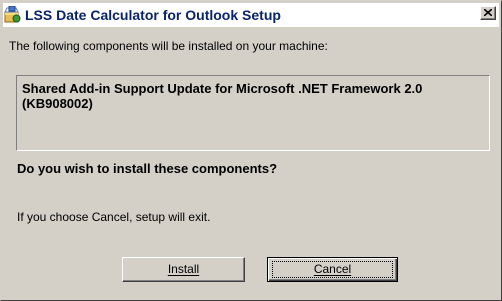 This screenshot has width=502, height=301. I want to click on cancel-button-label: Cancel, so click(332, 269).